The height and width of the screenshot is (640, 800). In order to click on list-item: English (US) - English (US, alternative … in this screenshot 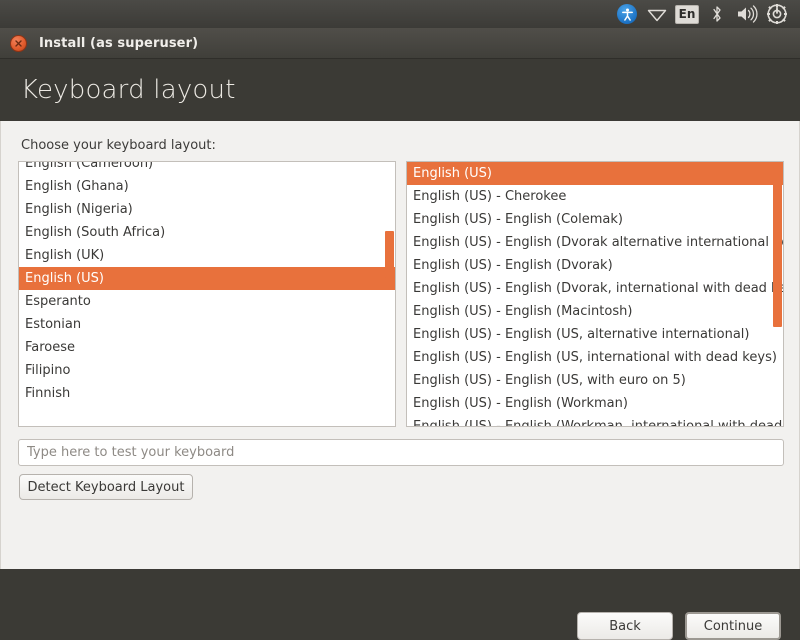, I will do `click(595, 334)`.